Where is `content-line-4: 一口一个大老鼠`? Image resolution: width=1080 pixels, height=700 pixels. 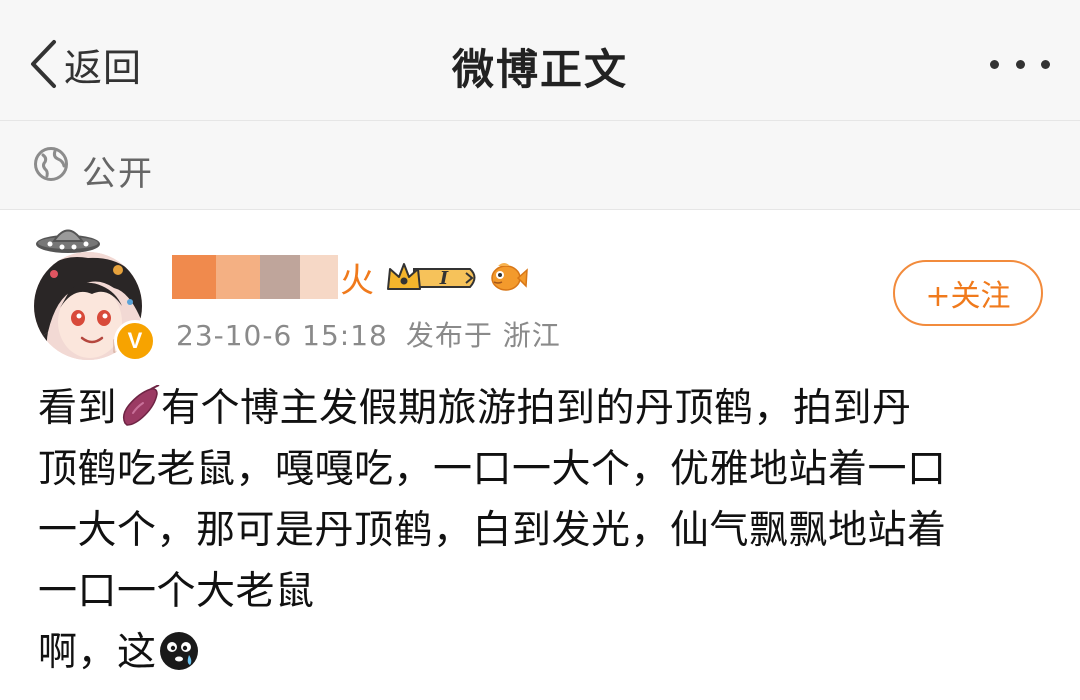 content-line-4: 一口一个大老鼠 is located at coordinates (176, 591).